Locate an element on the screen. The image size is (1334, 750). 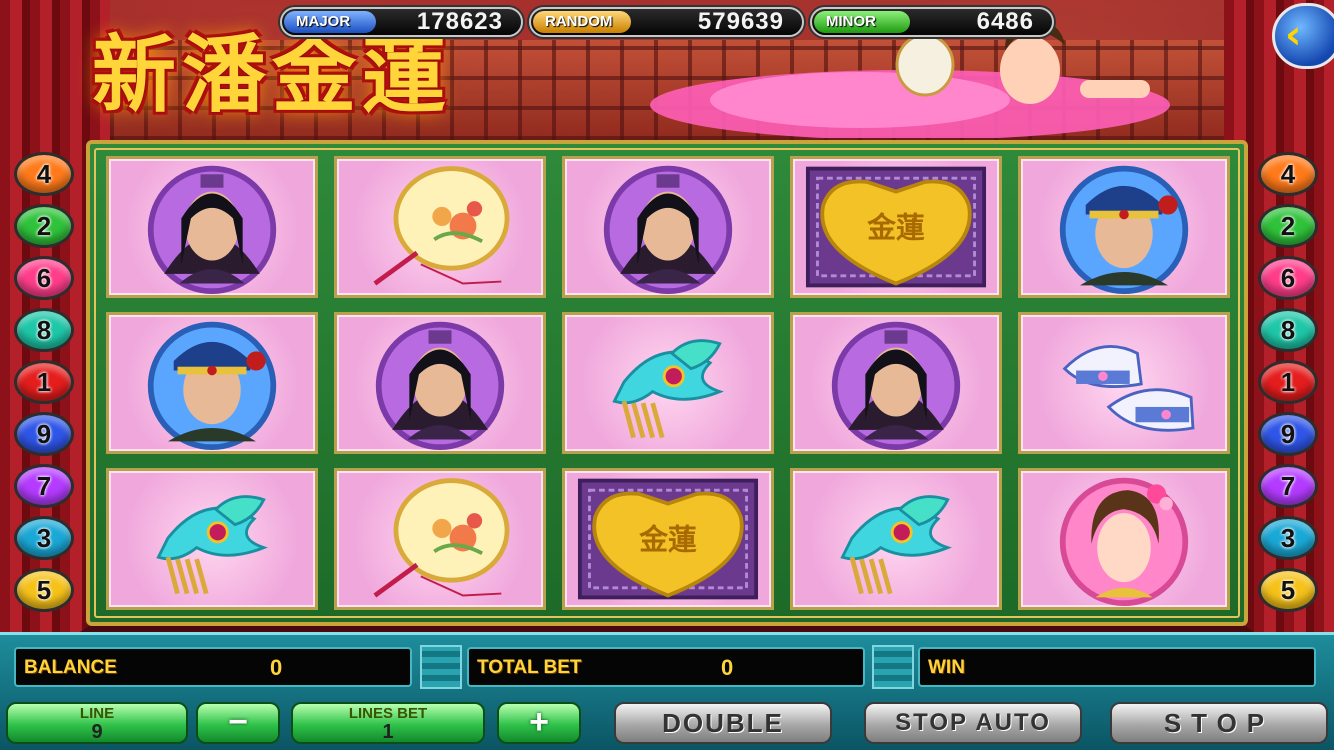
payline-ball-right: 6 is located at coordinates (1288, 278).